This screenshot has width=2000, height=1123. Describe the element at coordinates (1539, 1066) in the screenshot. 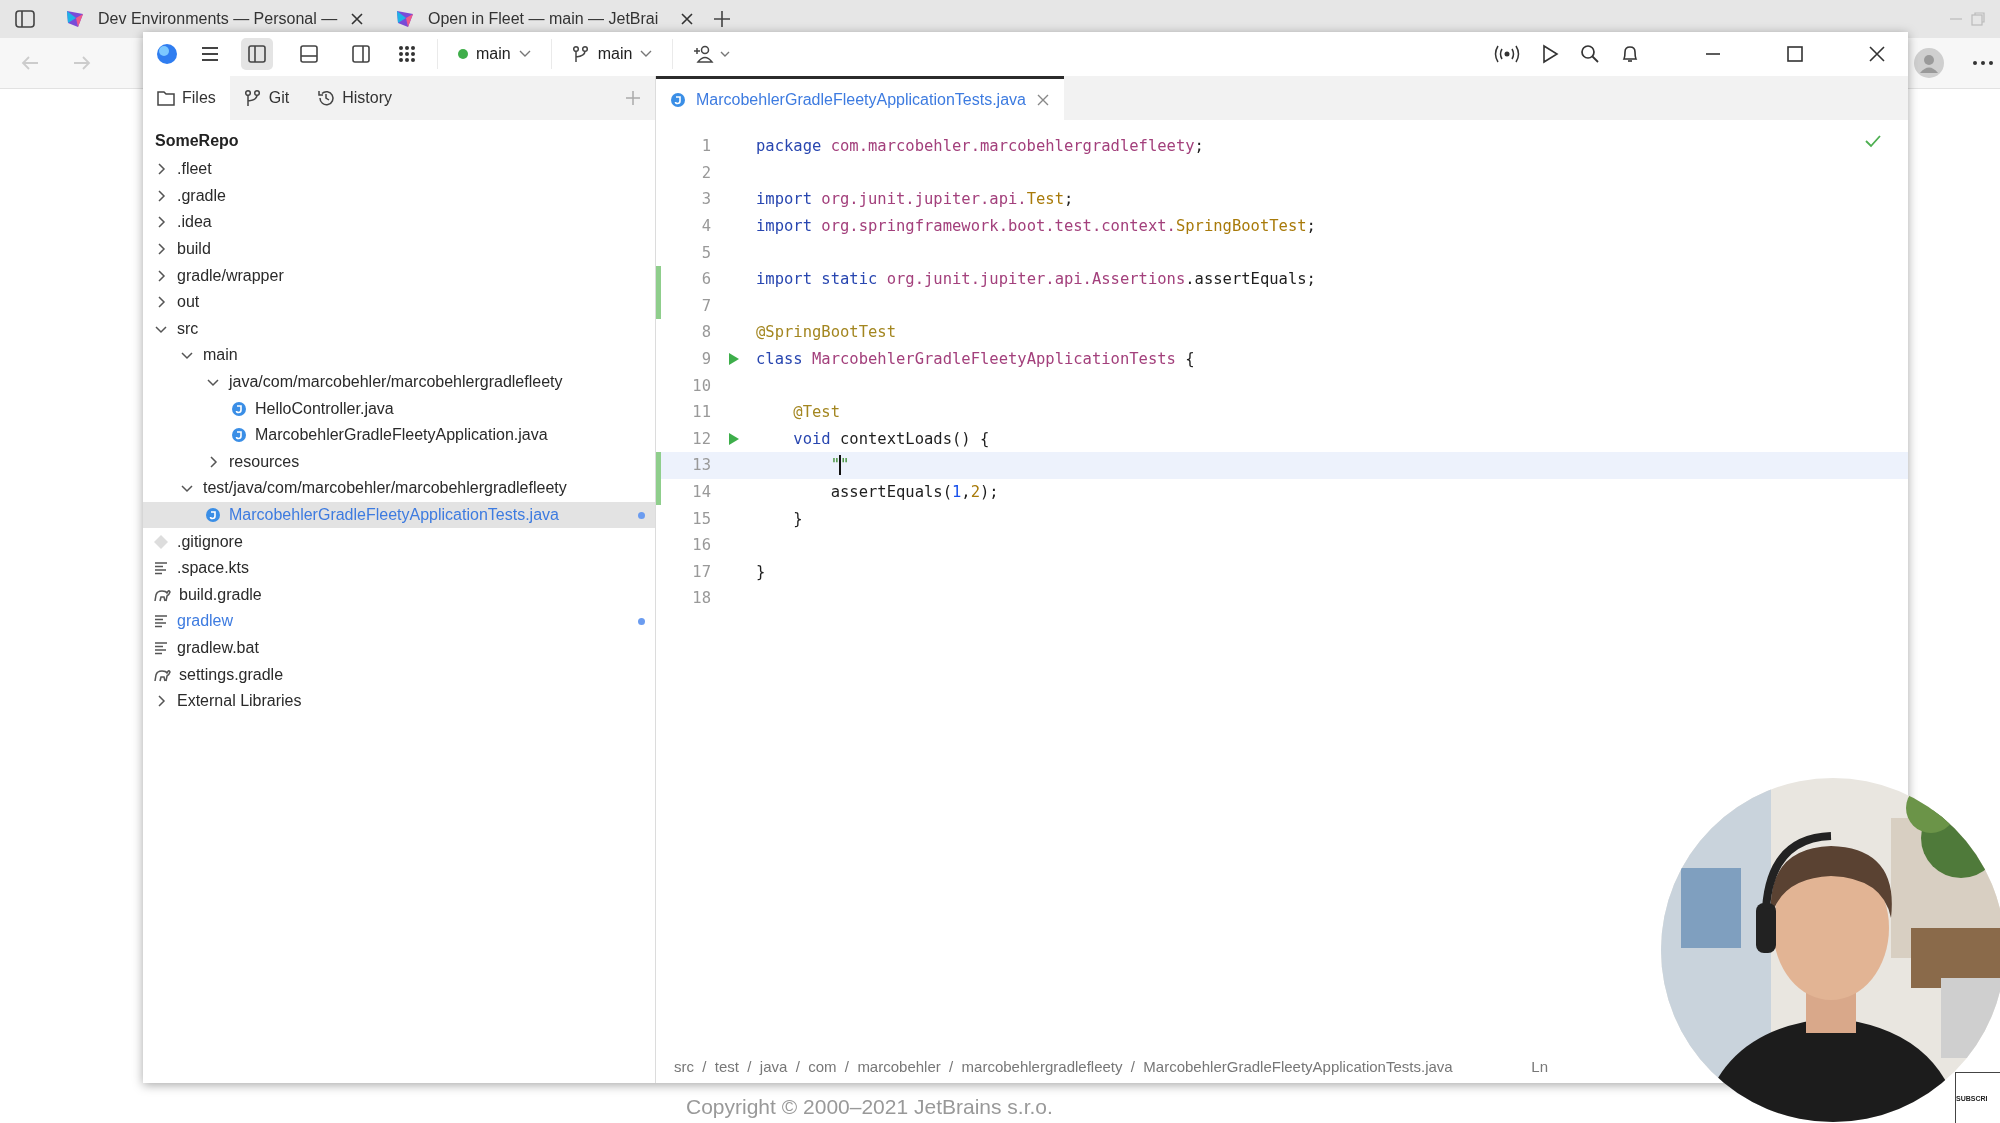

I see `cursor-position: Ln` at that location.